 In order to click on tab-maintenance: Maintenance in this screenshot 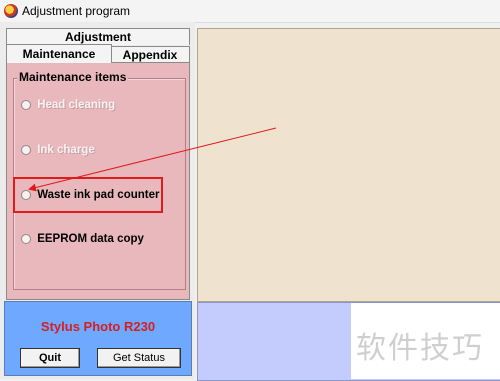, I will do `click(59, 53)`.